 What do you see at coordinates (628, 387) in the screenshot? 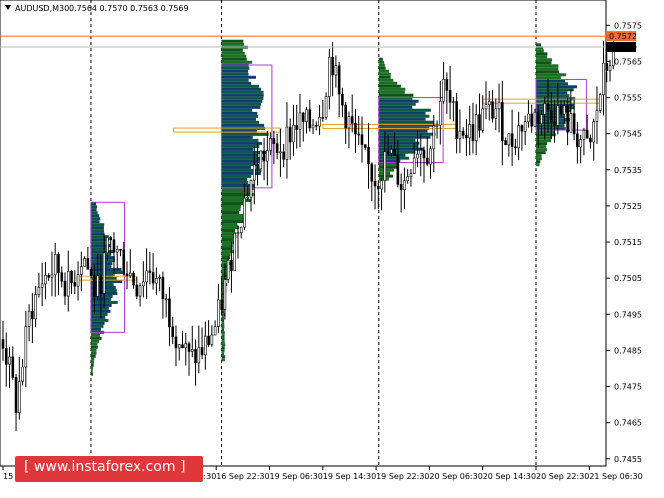
I see `y-tick-label: 0.7475` at bounding box center [628, 387].